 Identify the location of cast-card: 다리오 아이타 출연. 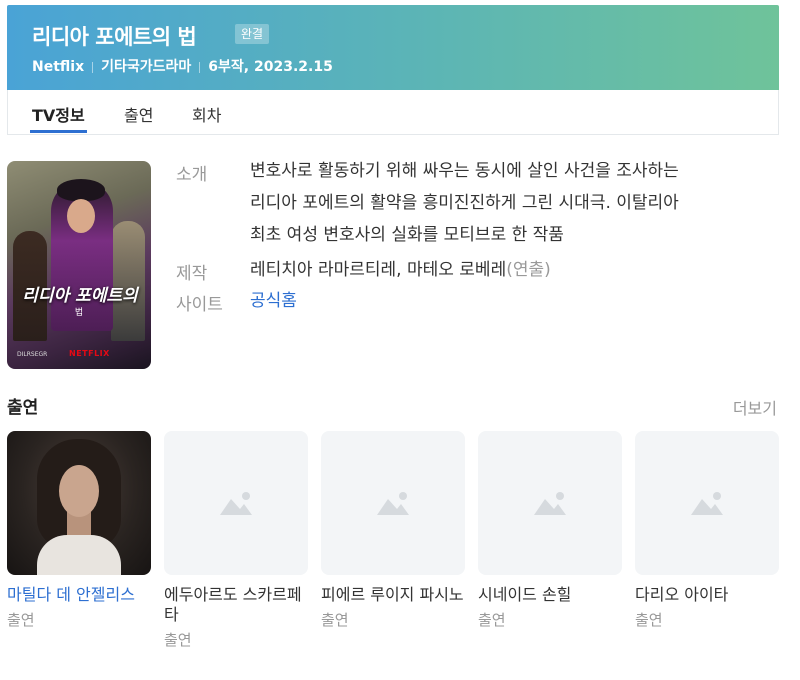
(707, 530).